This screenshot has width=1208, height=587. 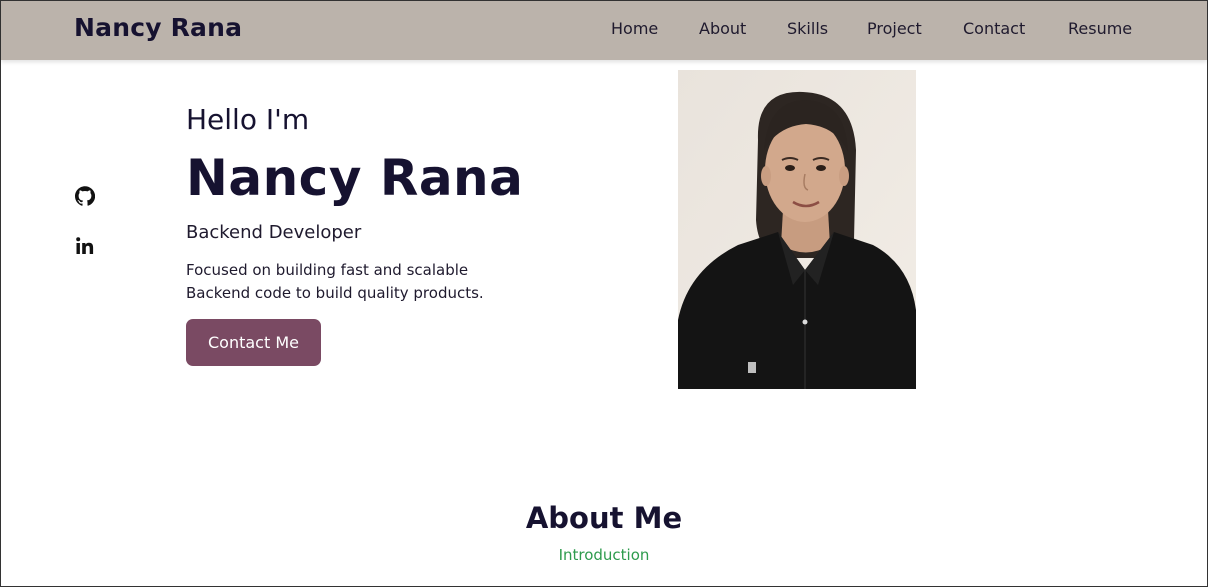 I want to click on about-subtitle: Introduction, so click(x=604, y=555).